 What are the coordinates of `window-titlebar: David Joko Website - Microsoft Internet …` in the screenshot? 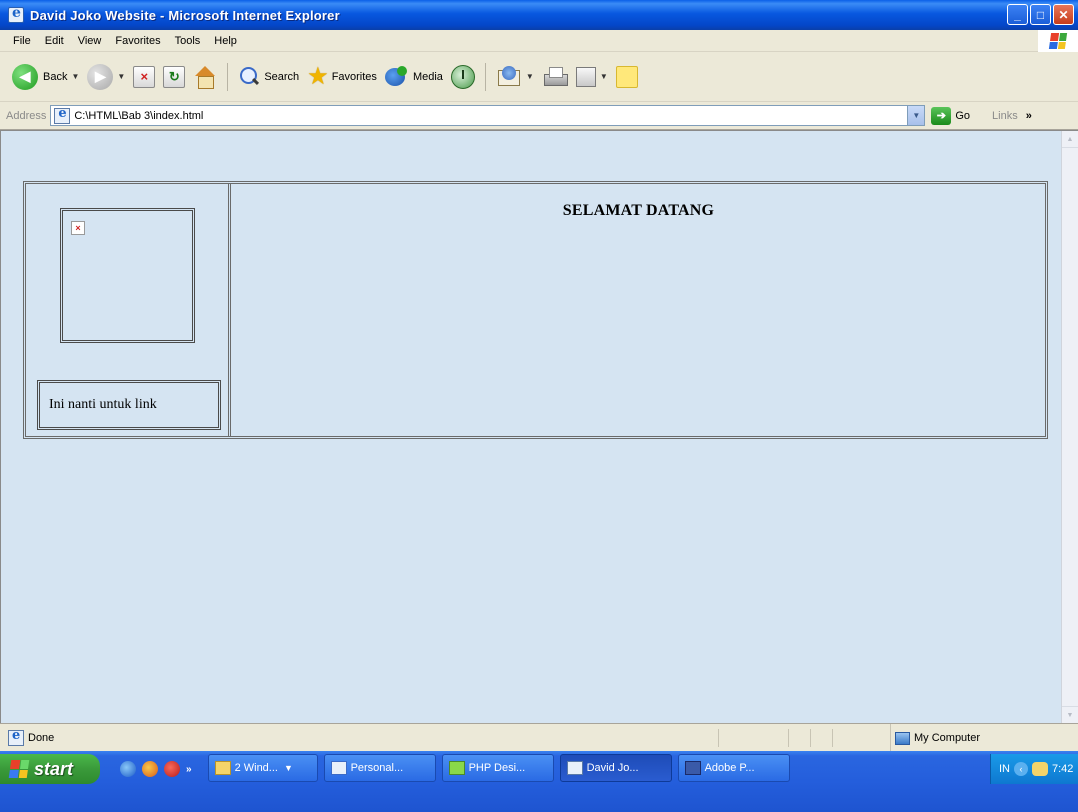 It's located at (539, 15).